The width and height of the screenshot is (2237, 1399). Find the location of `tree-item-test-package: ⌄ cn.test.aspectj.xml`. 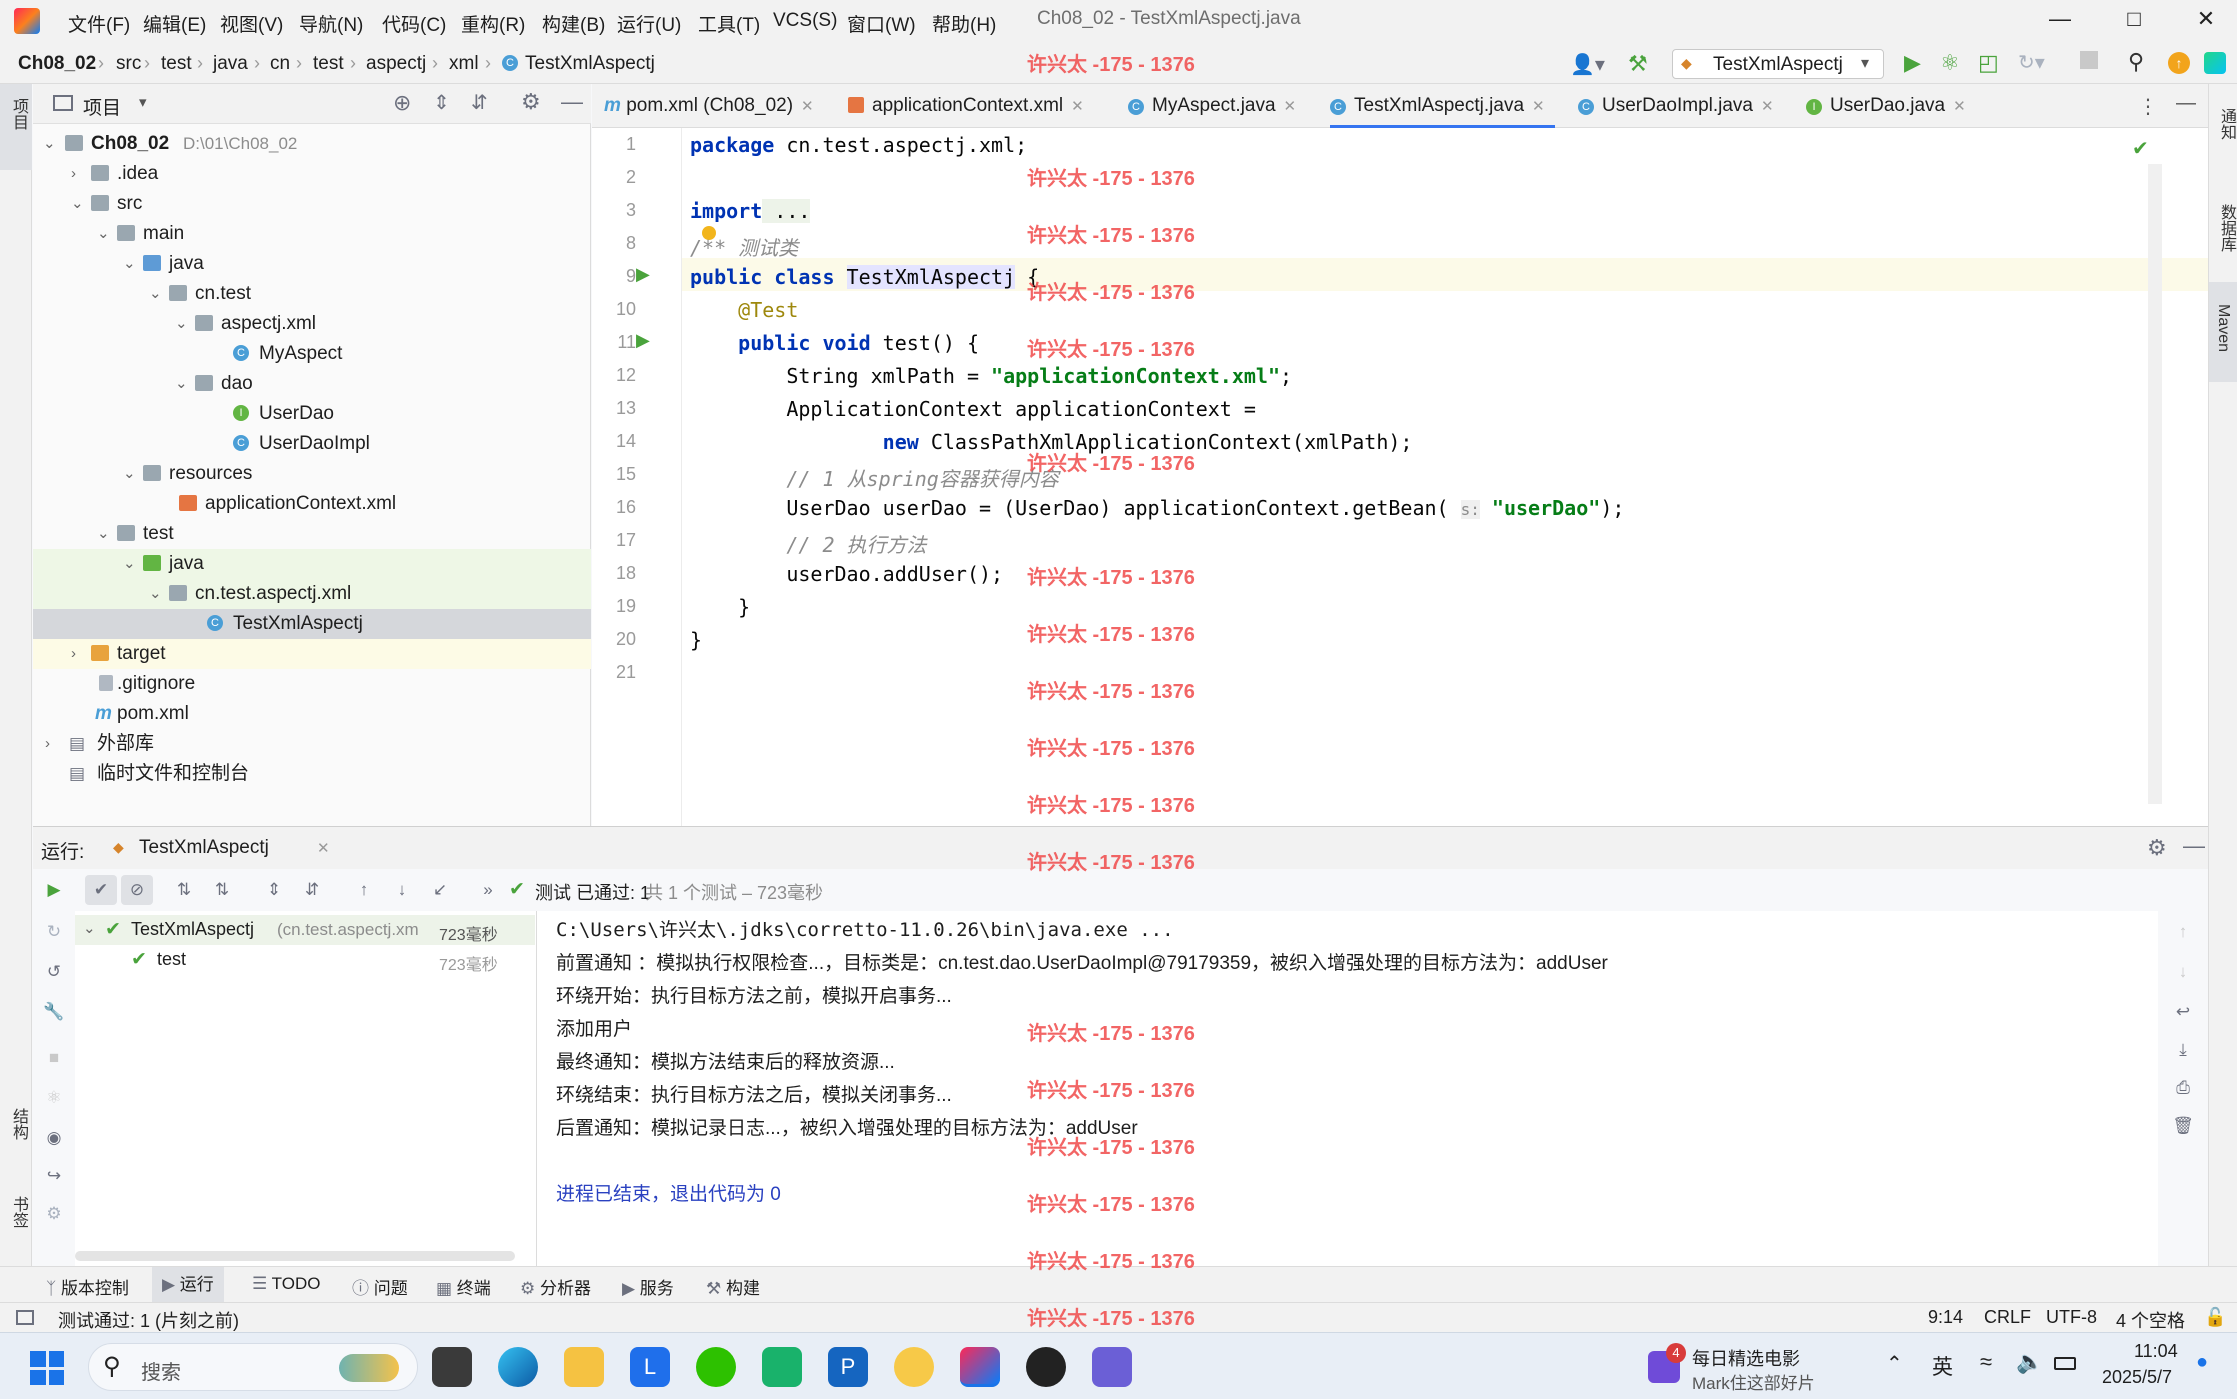

tree-item-test-package: ⌄ cn.test.aspectj.xml is located at coordinates (312, 594).